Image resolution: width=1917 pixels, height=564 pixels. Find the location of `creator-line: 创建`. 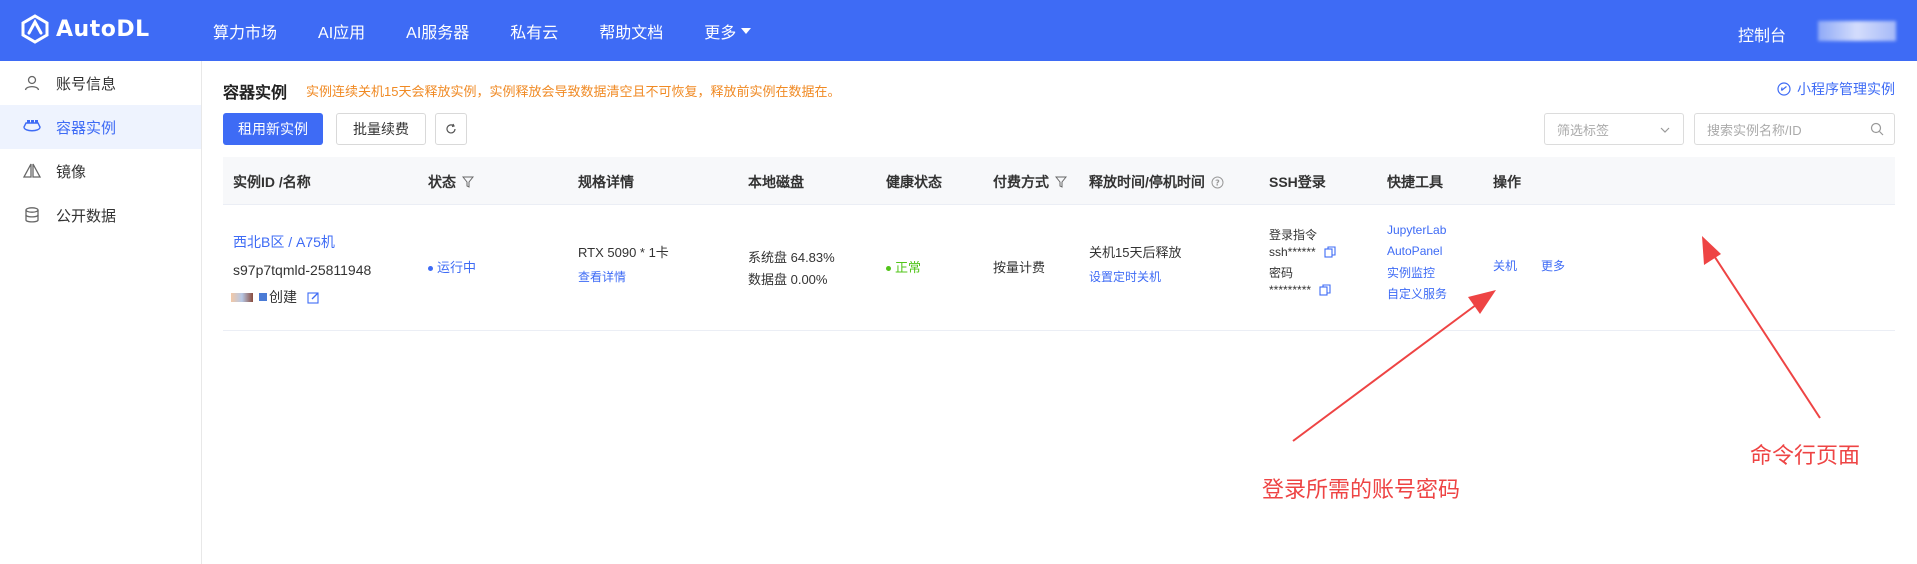

creator-line: 创建 is located at coordinates (275, 297).